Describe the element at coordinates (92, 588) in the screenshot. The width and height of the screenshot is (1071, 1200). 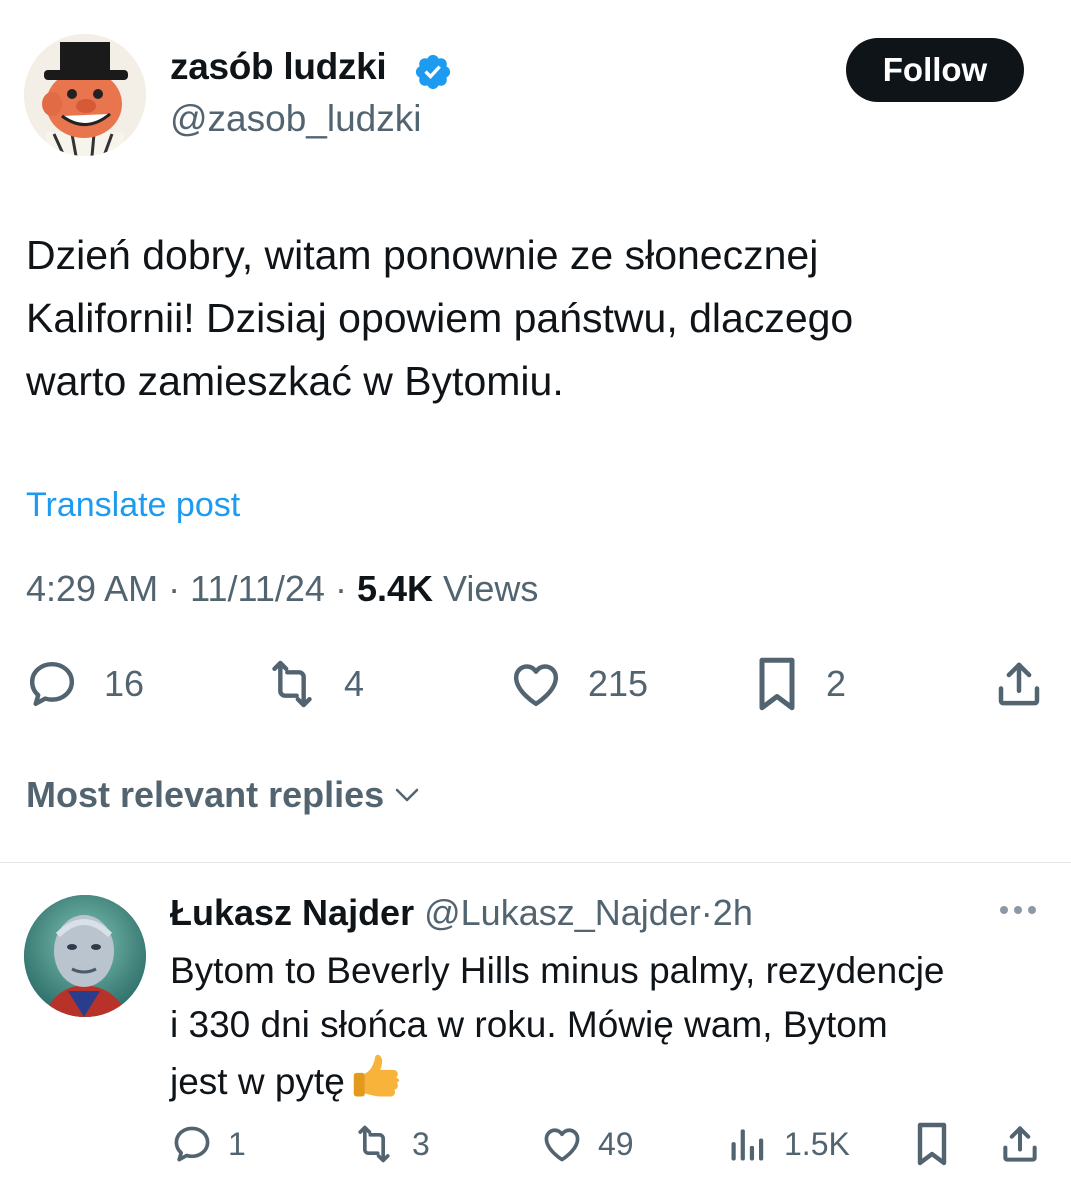
I see `post-time: 4:29 AM` at that location.